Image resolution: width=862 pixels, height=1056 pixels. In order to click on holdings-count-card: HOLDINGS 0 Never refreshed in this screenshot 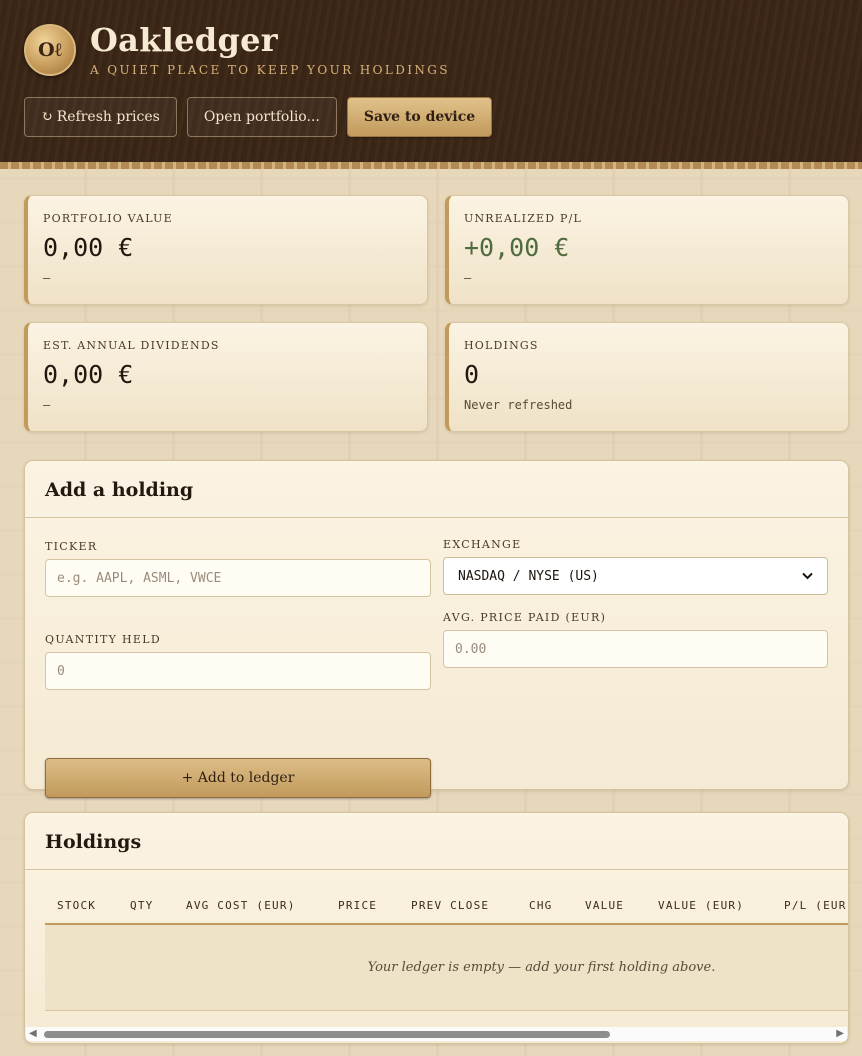, I will do `click(647, 377)`.